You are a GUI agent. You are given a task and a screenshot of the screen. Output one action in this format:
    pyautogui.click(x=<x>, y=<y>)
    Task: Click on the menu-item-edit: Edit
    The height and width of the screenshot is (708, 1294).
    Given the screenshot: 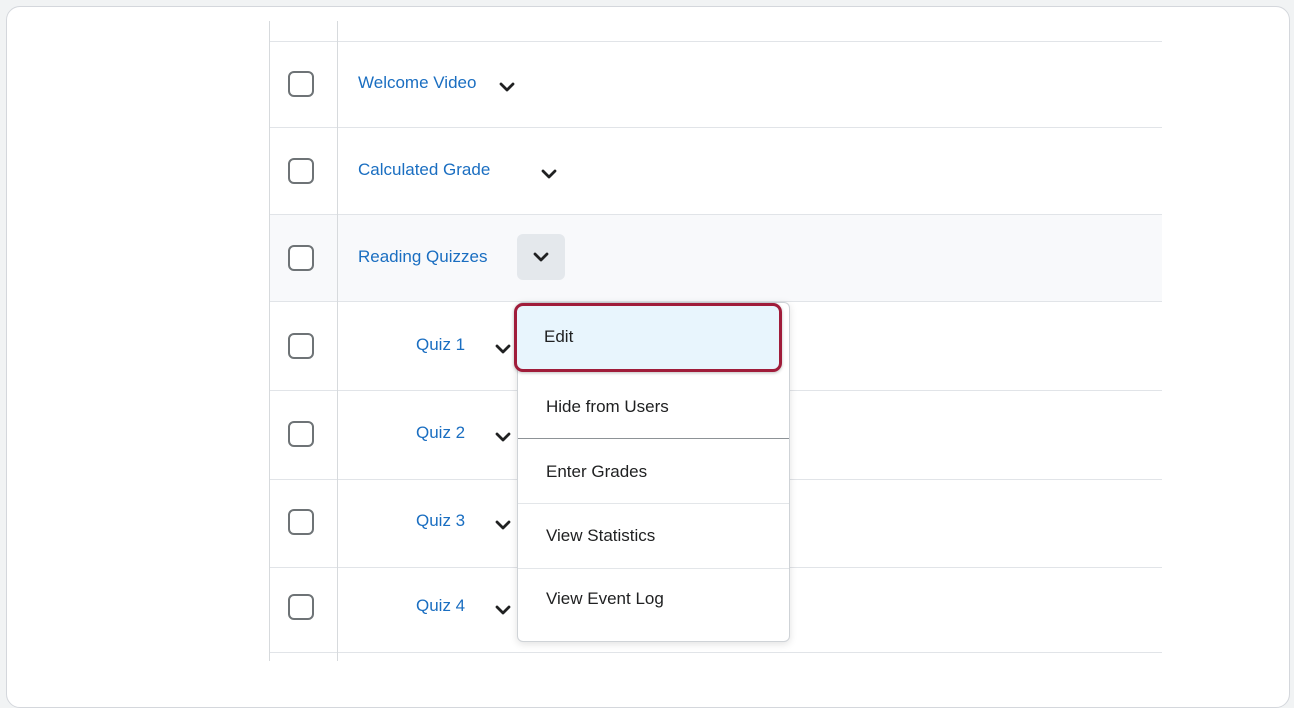 What is the action you would take?
    pyautogui.click(x=648, y=337)
    